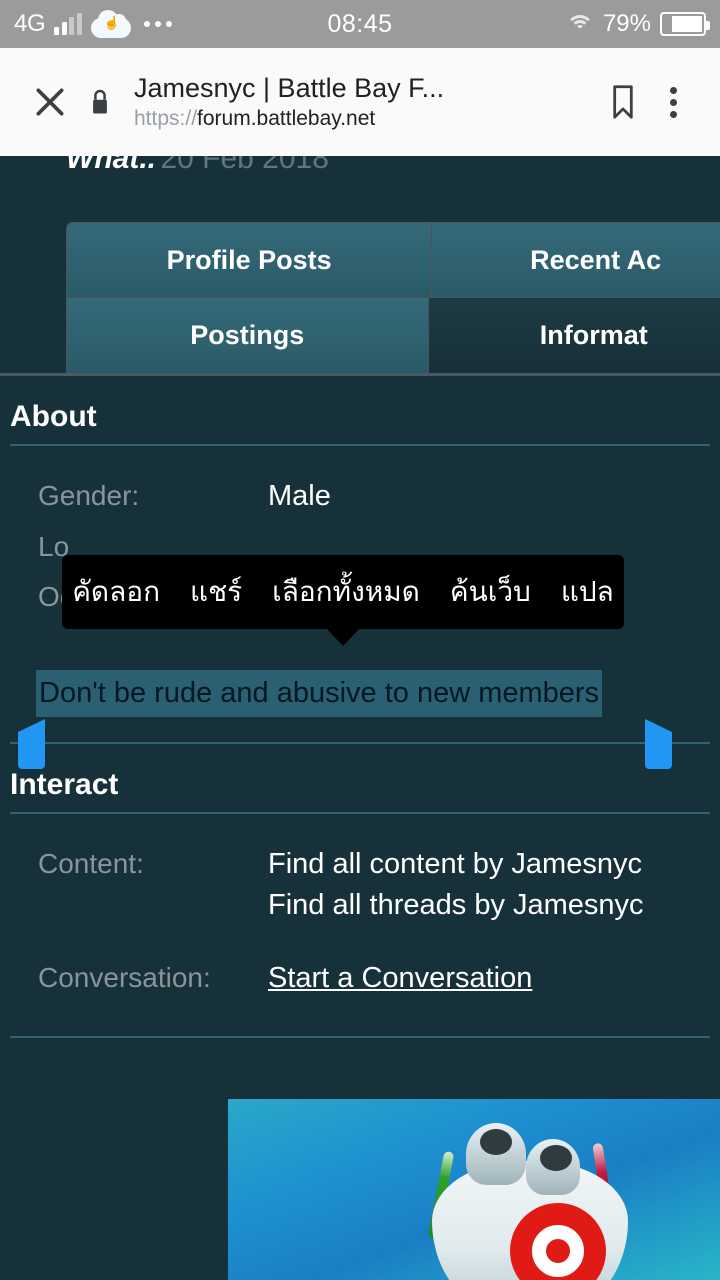 This screenshot has width=720, height=1280. Describe the element at coordinates (249, 260) in the screenshot. I see `tab-profile-posts: Profile Posts` at that location.